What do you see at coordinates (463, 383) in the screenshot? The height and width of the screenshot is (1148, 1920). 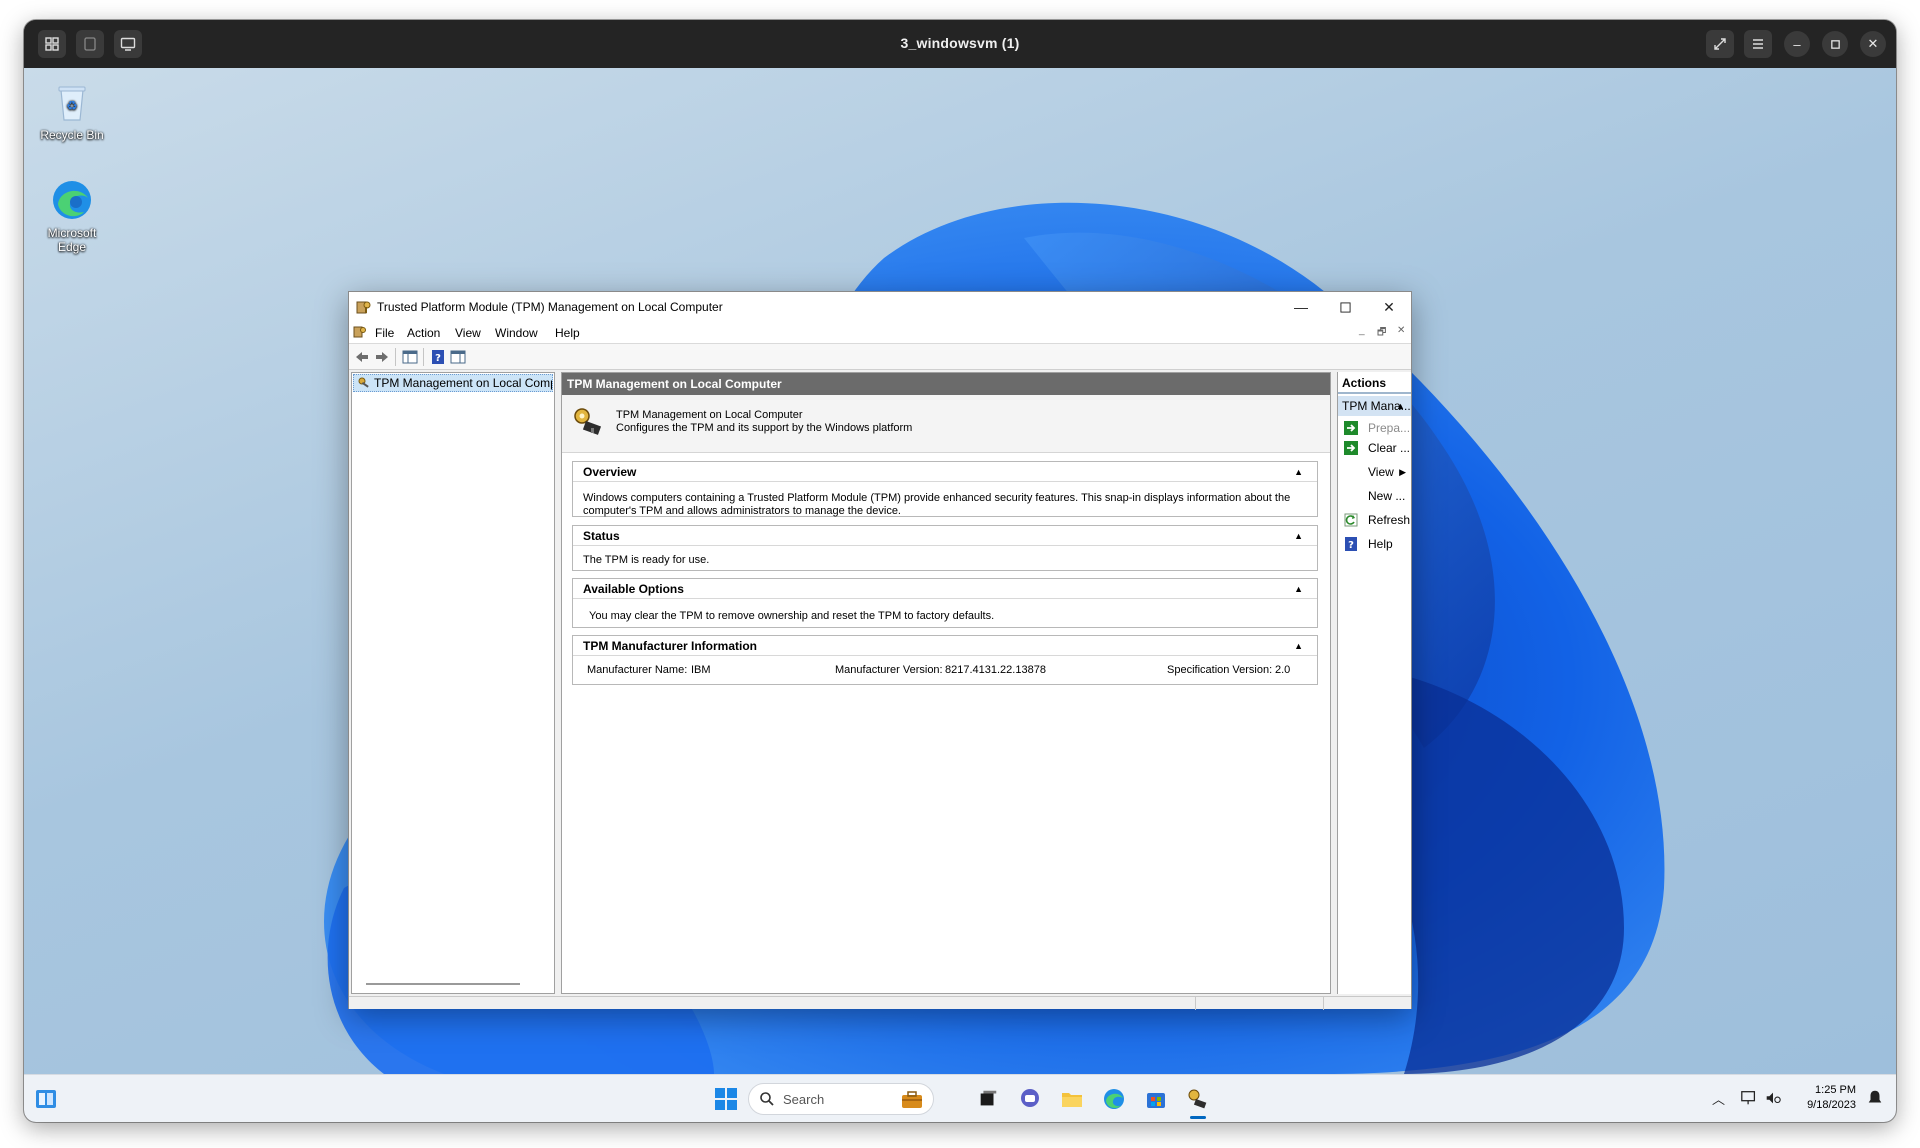 I see `tree-item-label: TPM Management on Local Comp` at bounding box center [463, 383].